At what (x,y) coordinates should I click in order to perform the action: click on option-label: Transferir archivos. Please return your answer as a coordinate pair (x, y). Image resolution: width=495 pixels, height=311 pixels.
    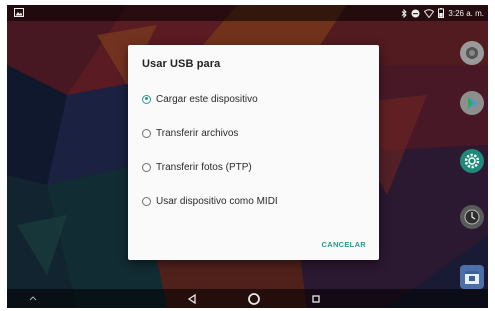
    Looking at the image, I should click on (197, 133).